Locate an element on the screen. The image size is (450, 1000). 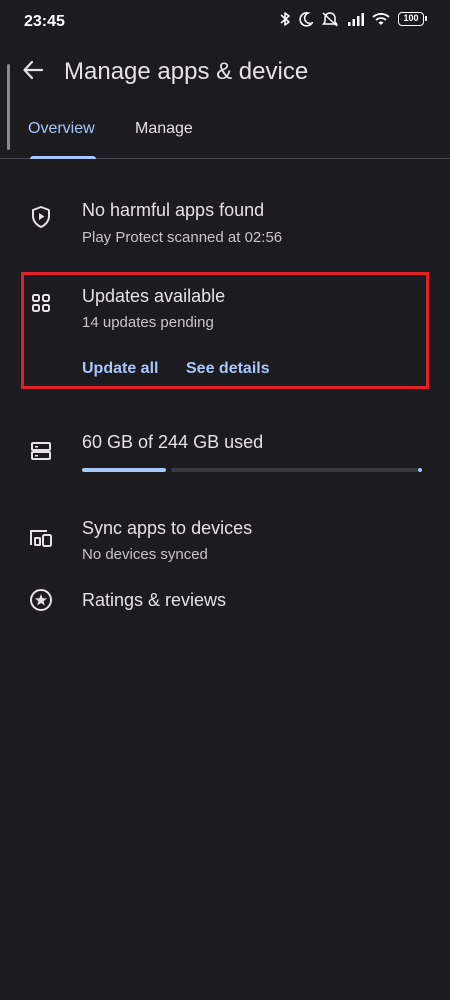
storage-progress-bar is located at coordinates (252, 470).